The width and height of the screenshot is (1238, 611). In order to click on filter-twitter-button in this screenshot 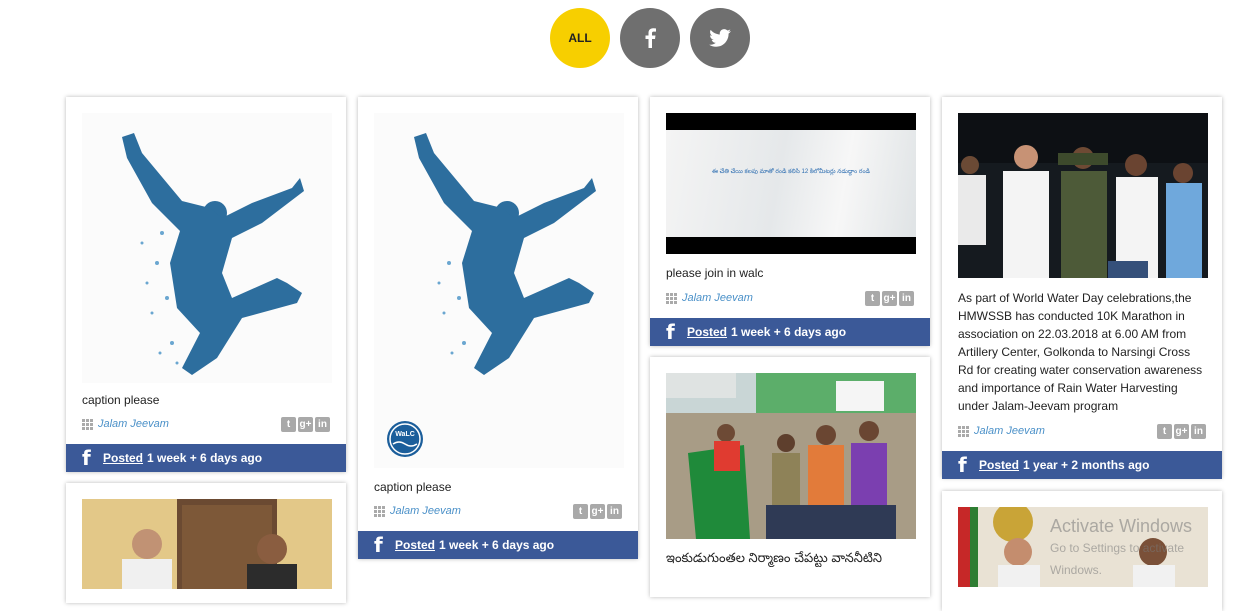, I will do `click(720, 38)`.